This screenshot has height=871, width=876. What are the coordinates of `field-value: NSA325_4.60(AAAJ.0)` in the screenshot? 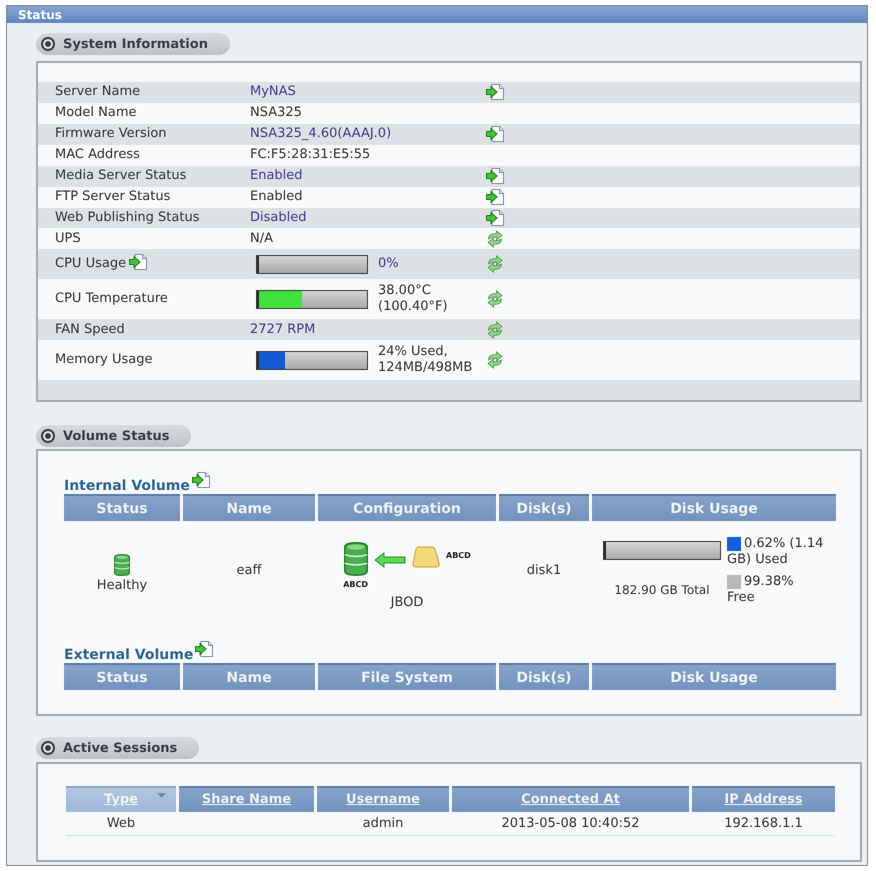 It's located at (321, 134).